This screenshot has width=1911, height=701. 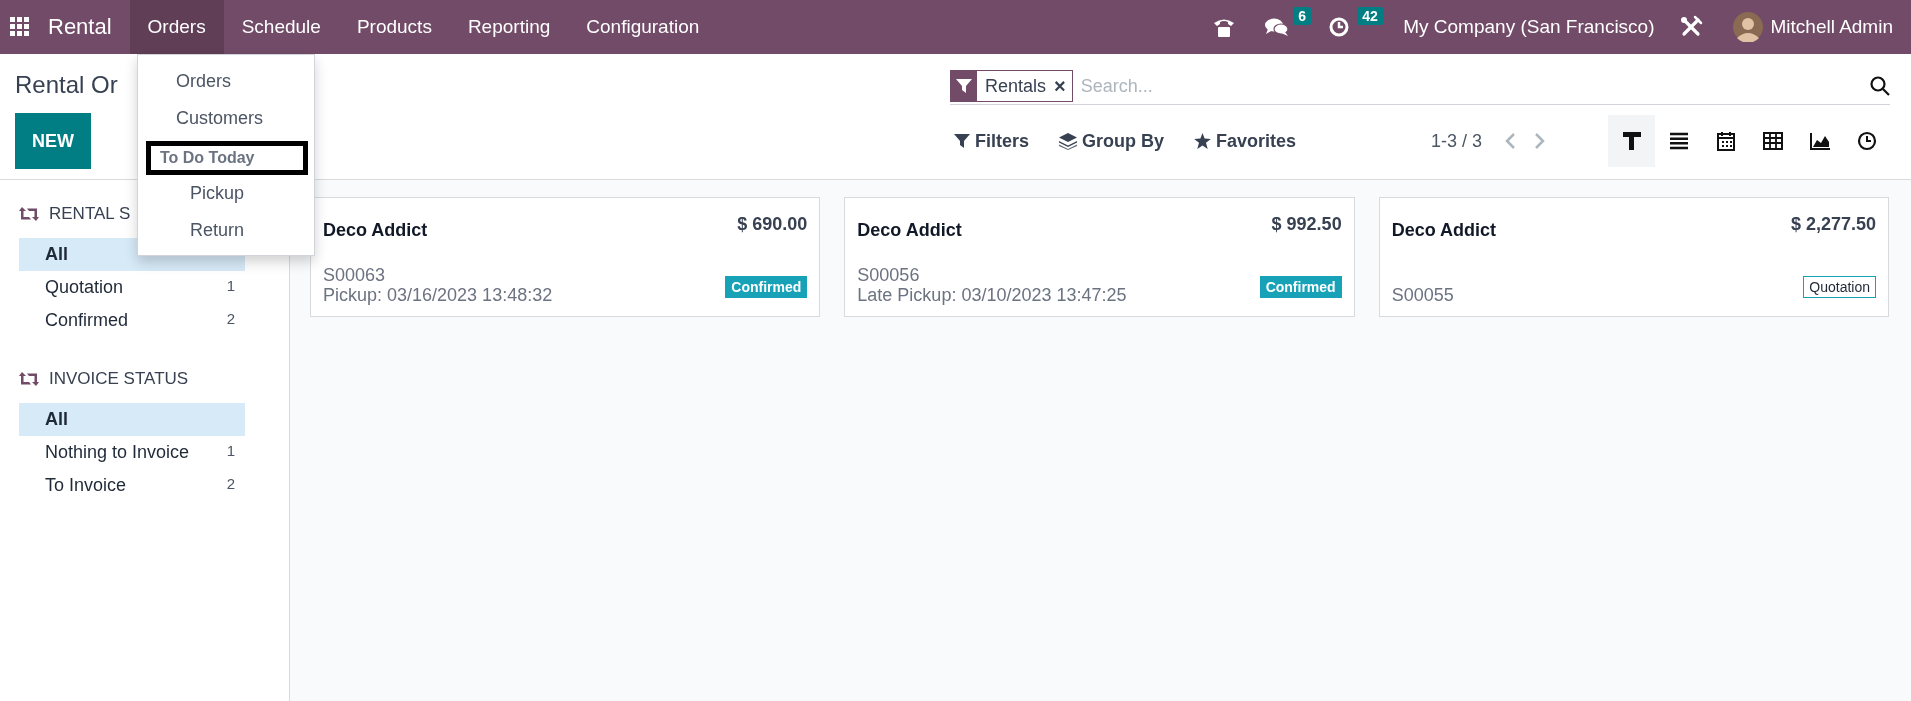 I want to click on menu-item: Orders, so click(x=176, y=27).